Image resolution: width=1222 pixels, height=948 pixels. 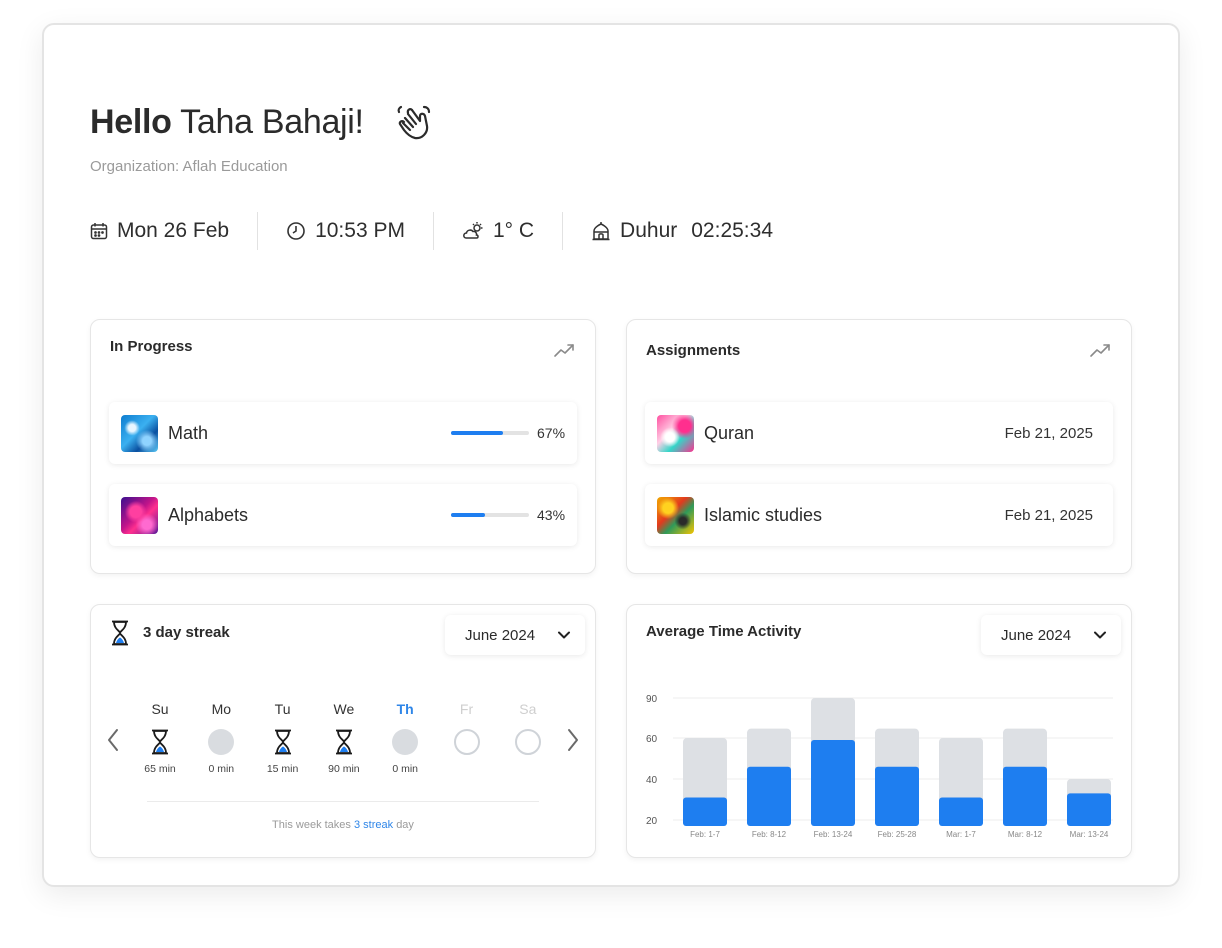 I want to click on day-minutes: 15 min, so click(x=282, y=769).